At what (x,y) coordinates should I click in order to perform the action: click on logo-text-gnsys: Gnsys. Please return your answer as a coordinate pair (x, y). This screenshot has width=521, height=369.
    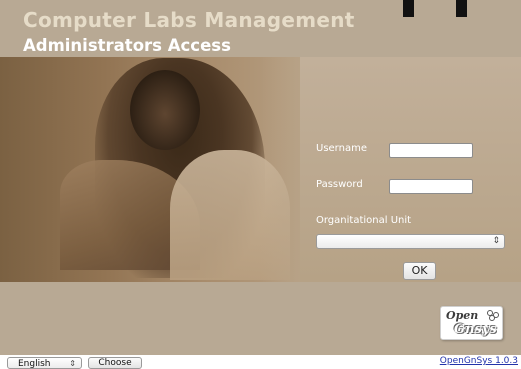
    Looking at the image, I should click on (475, 329).